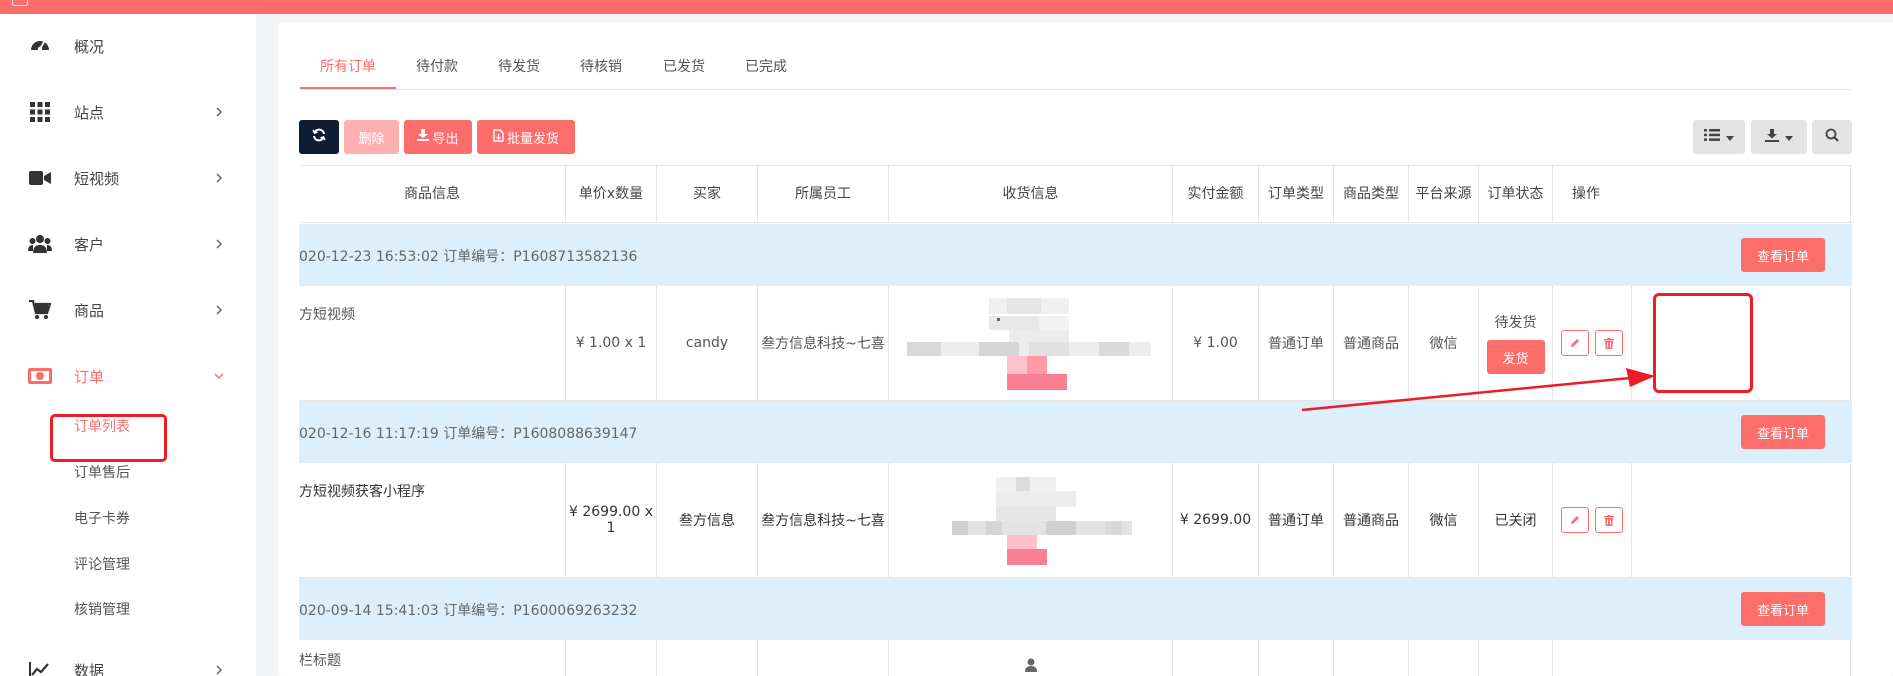 Image resolution: width=1893 pixels, height=676 pixels. I want to click on sidebar-subitem-label: 核销管理, so click(102, 610).